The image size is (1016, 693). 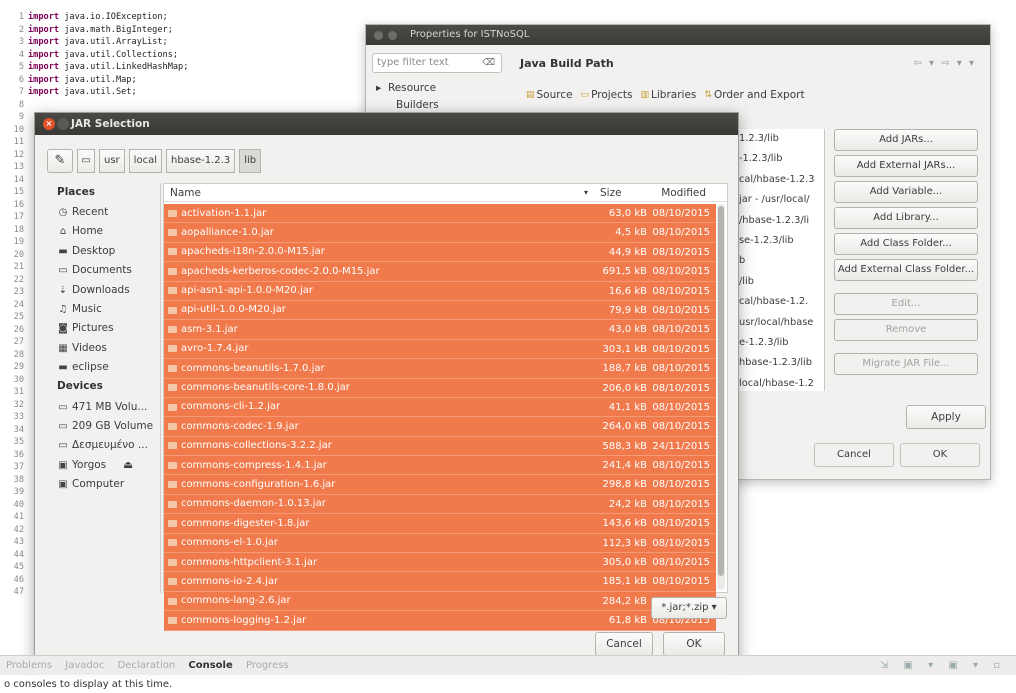 What do you see at coordinates (669, 95) in the screenshot?
I see `tab-libraries: ▥ Libraries` at bounding box center [669, 95].